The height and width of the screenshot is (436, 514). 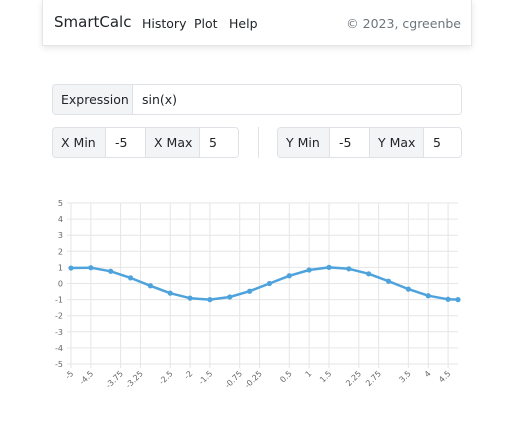 I want to click on y-tick-label: 3, so click(x=60, y=235).